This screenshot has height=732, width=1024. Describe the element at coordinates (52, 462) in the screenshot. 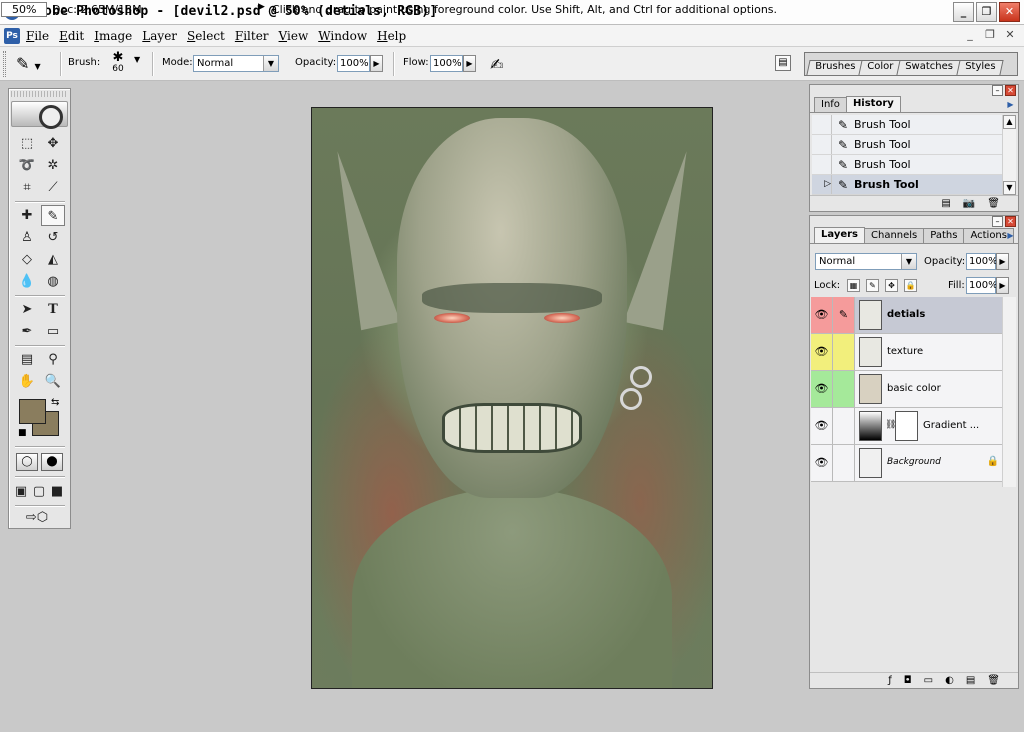

I see `quick-mask-icon: ⬤` at that location.